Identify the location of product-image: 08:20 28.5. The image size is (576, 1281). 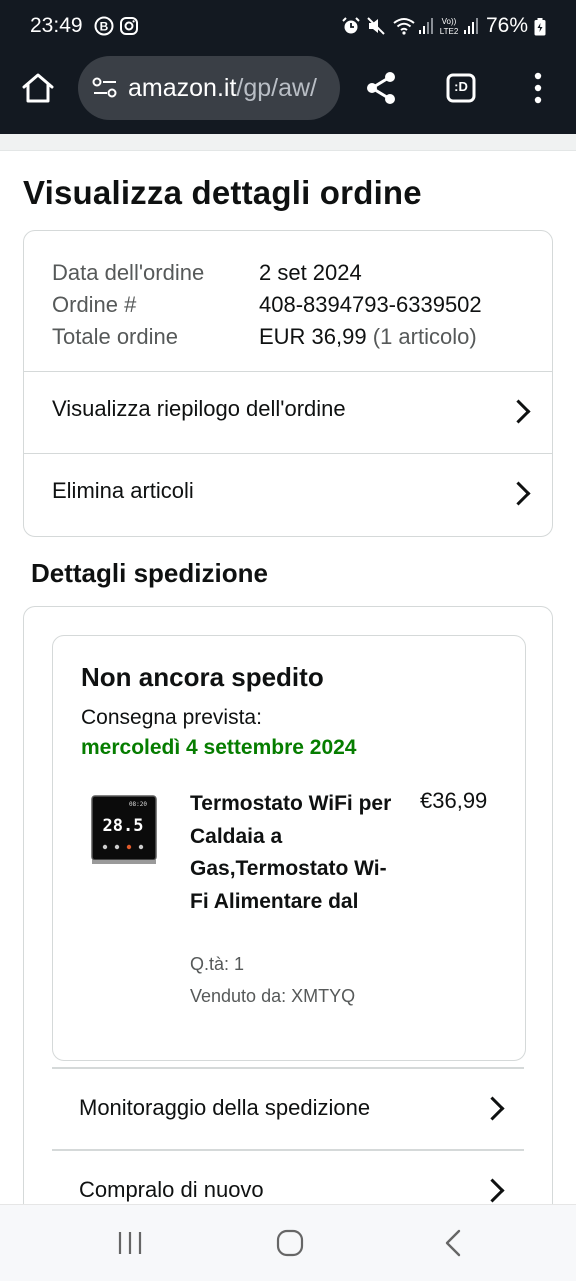
(125, 830).